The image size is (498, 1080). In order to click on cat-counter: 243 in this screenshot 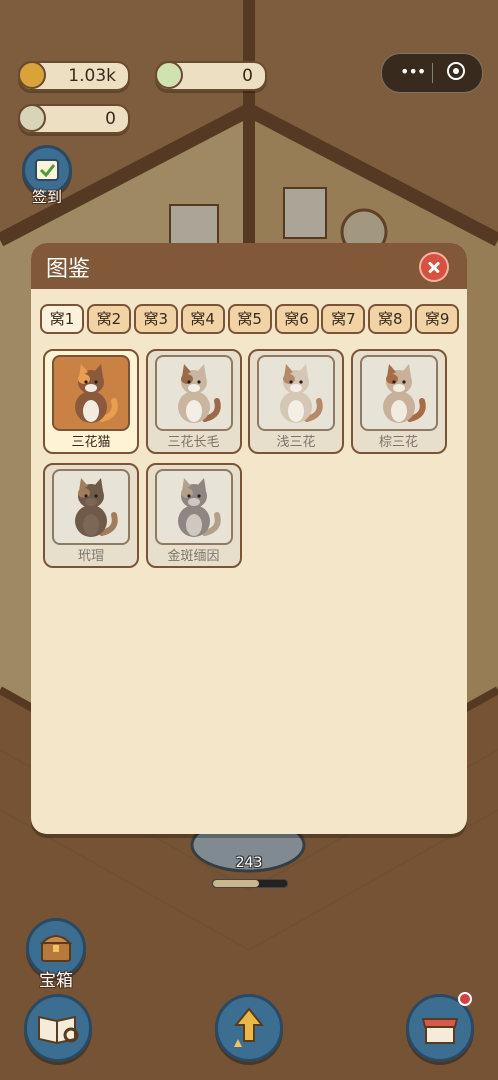, I will do `click(249, 863)`.